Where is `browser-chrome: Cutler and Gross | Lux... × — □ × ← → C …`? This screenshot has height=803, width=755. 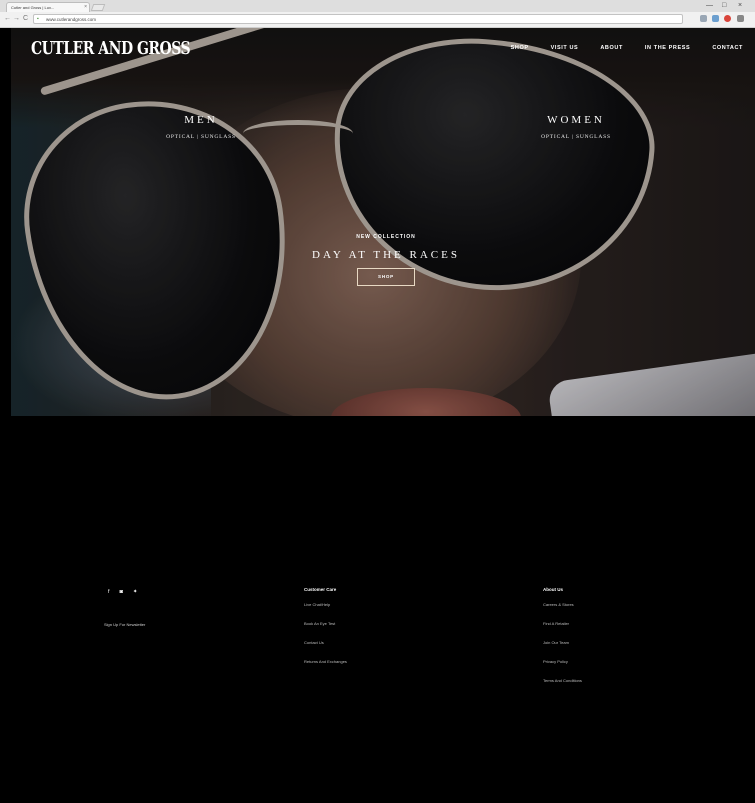 browser-chrome: Cutler and Gross | Lux... × — □ × ← → C … is located at coordinates (377, 14).